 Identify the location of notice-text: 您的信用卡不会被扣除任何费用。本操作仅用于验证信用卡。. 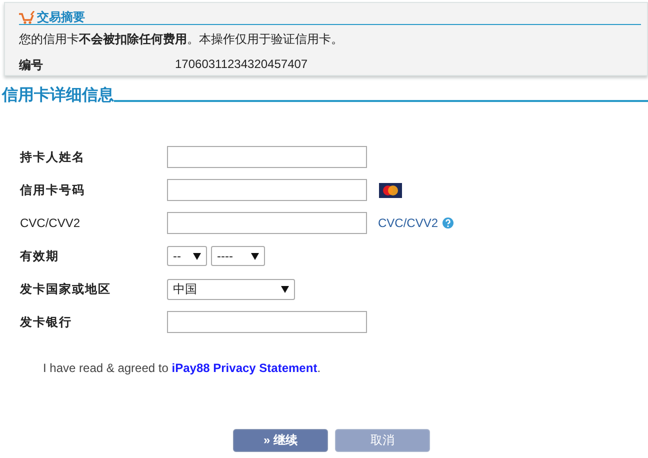
(181, 39).